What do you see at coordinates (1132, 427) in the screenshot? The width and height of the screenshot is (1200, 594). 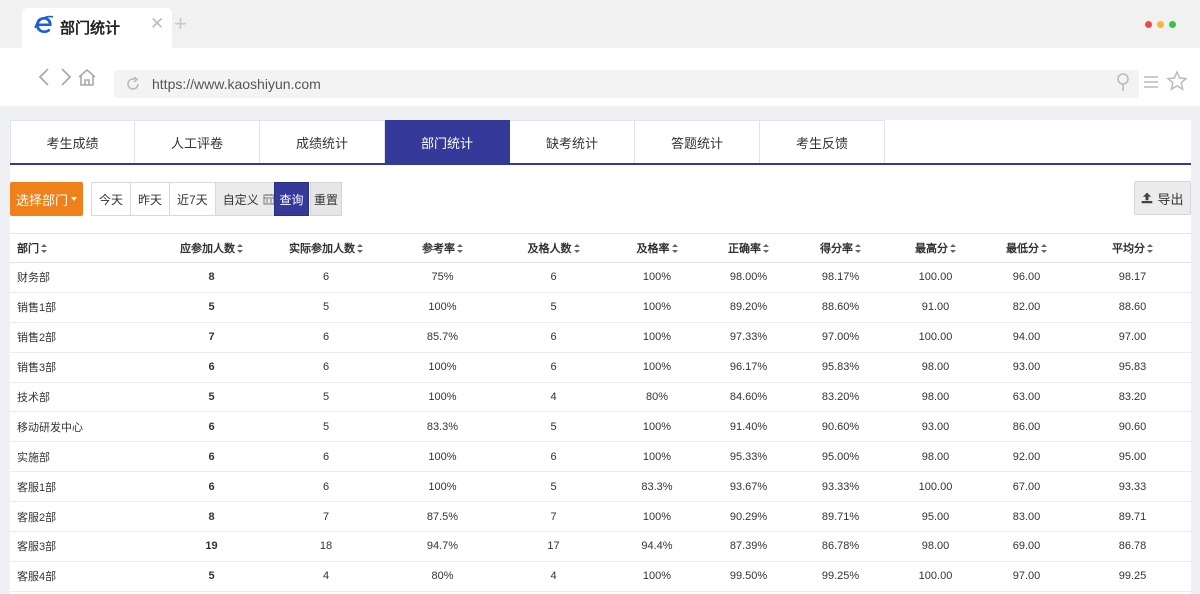 I see `table-cell: 90.60` at bounding box center [1132, 427].